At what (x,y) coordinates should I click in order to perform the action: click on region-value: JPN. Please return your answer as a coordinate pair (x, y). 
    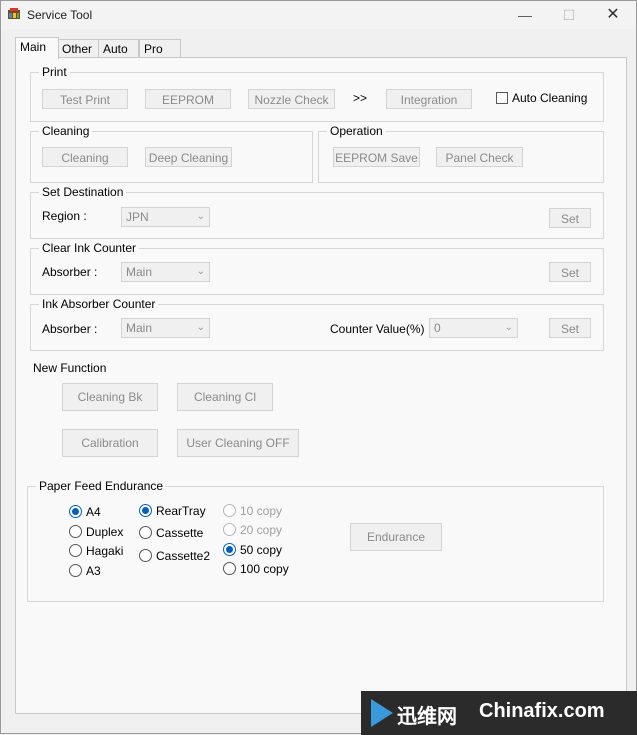
    Looking at the image, I should click on (137, 217).